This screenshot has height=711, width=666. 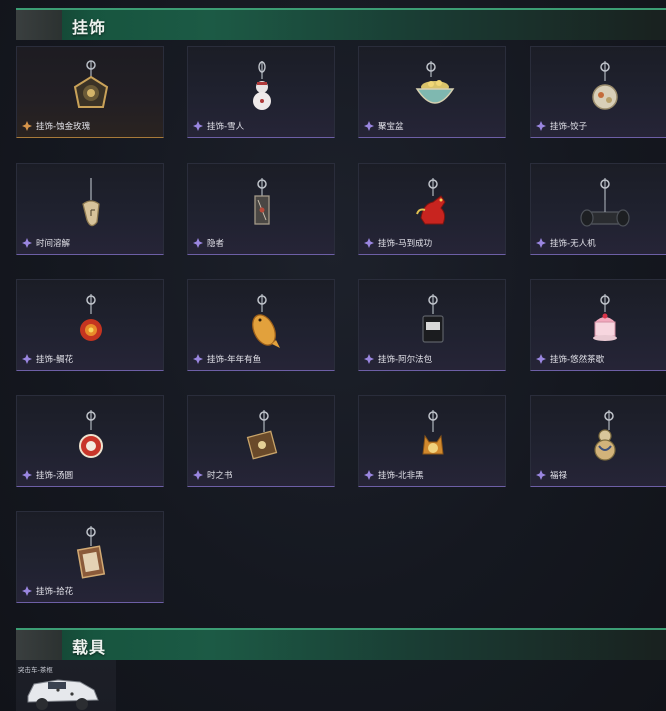 What do you see at coordinates (433, 318) in the screenshot?
I see `alpha-bag-charm-icon` at bounding box center [433, 318].